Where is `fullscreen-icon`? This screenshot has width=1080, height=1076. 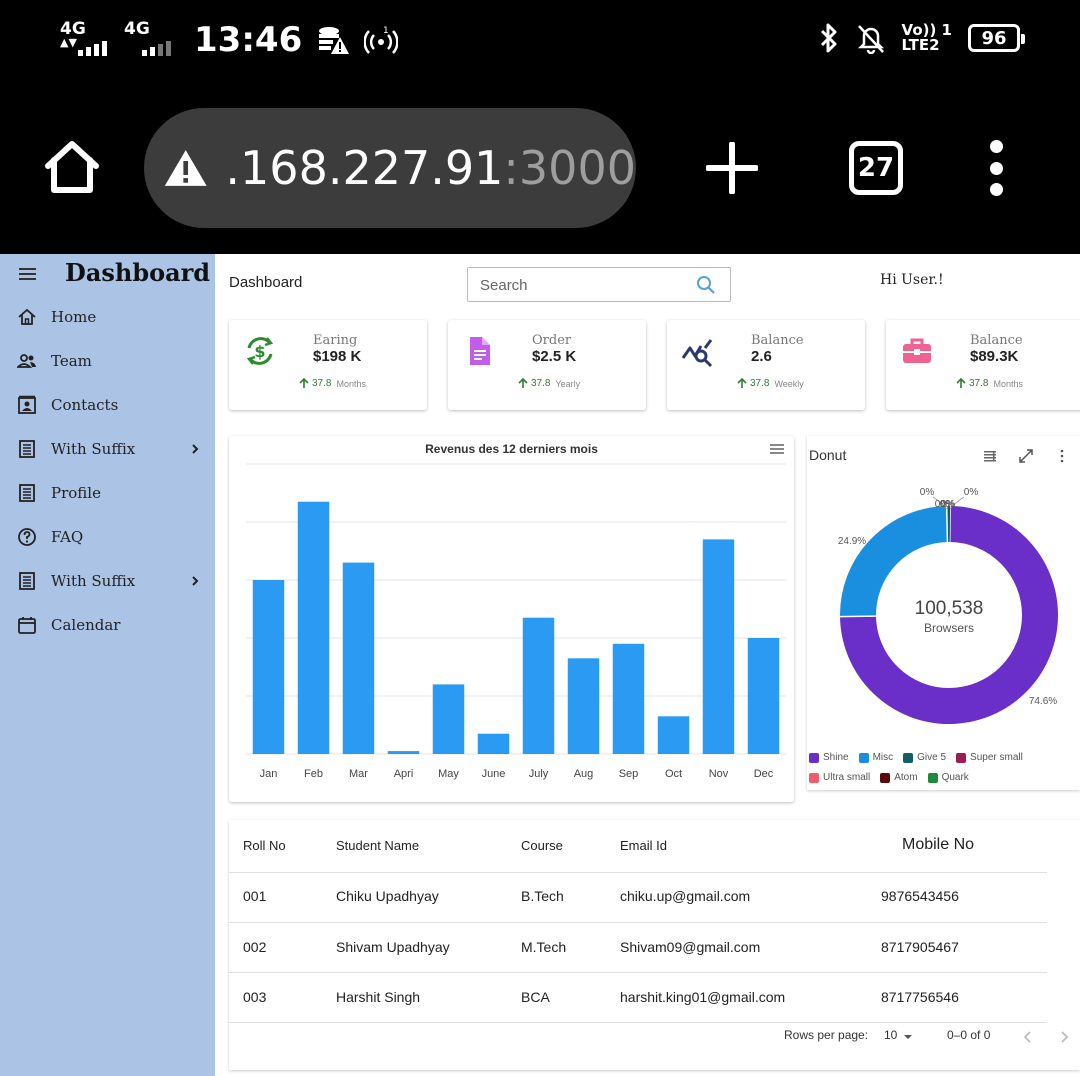
fullscreen-icon is located at coordinates (1026, 456).